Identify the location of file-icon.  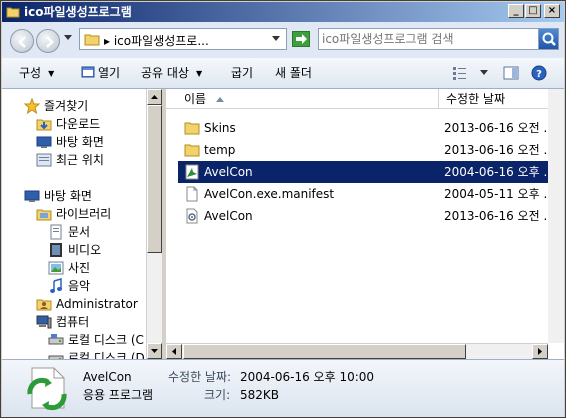
(192, 194).